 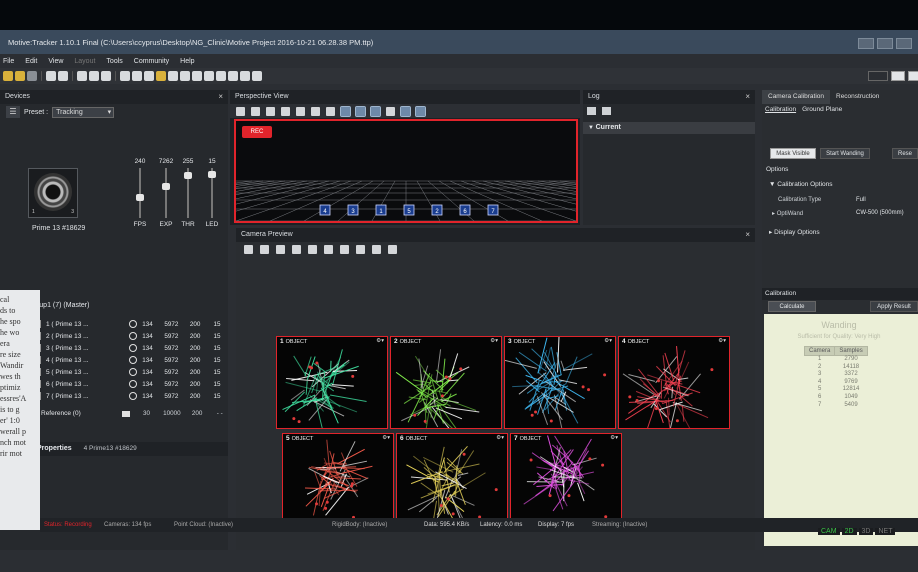 I want to click on save-log-icon, so click(x=606, y=111).